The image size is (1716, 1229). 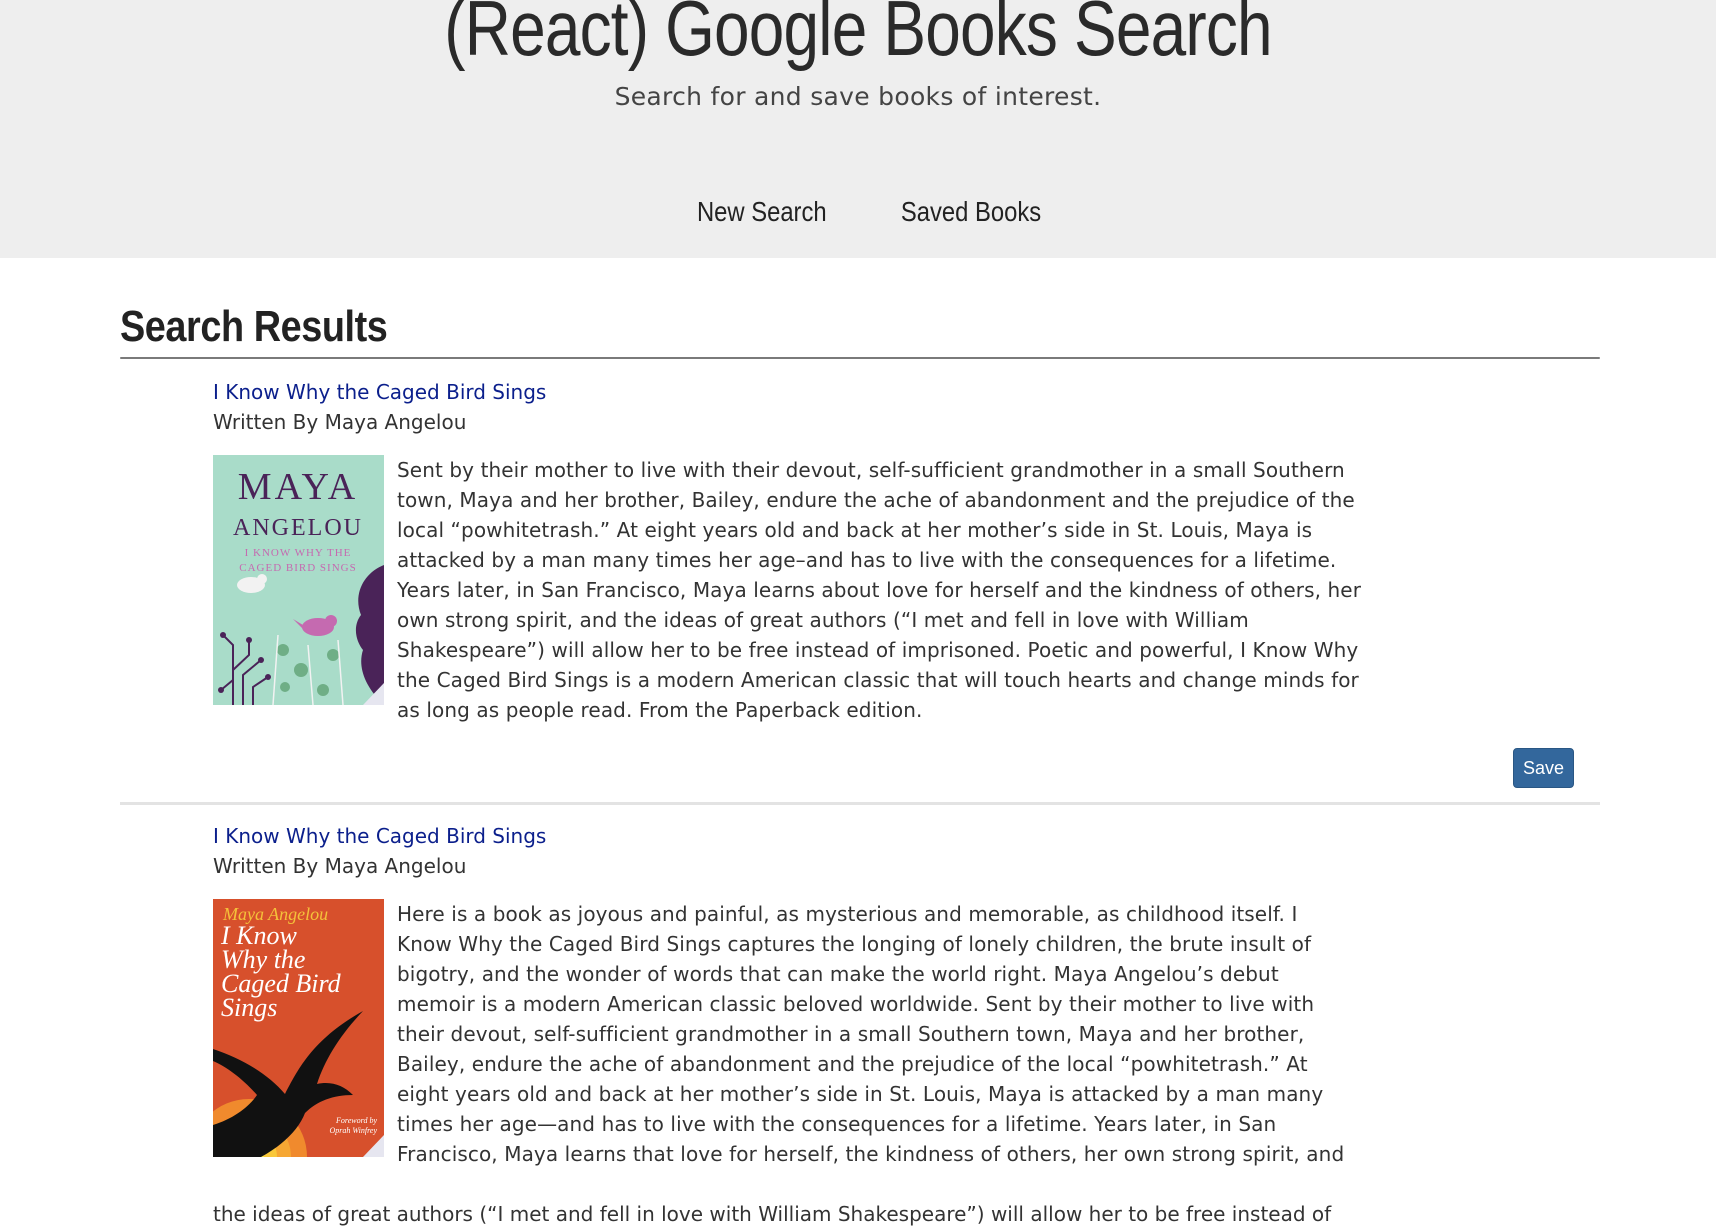 What do you see at coordinates (860, 358) in the screenshot?
I see `heading-divider` at bounding box center [860, 358].